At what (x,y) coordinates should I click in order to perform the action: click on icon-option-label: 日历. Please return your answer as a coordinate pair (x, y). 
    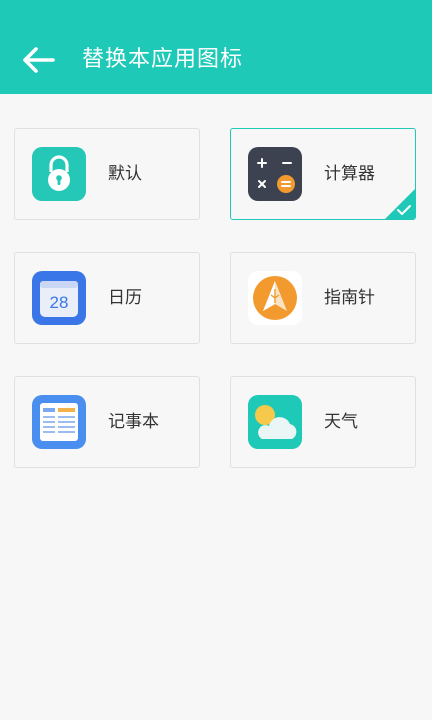
    Looking at the image, I should click on (125, 298).